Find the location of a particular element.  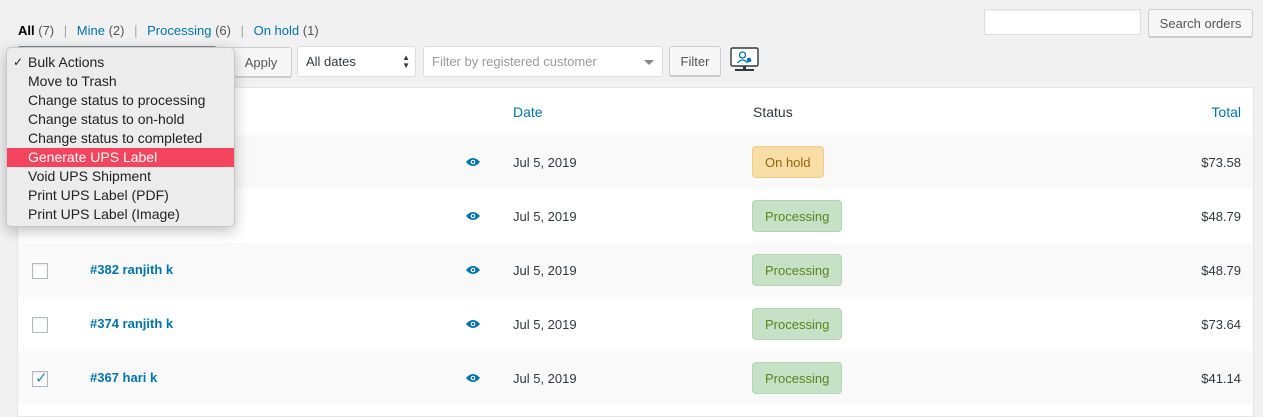

bulk-option-status-processing: Change status to processing is located at coordinates (120, 100).